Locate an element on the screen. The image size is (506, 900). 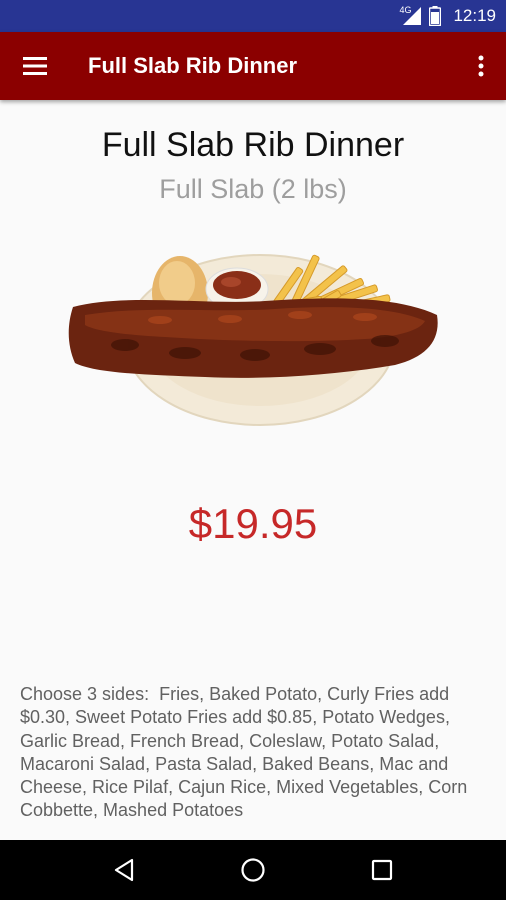
battery-icon is located at coordinates (435, 16).